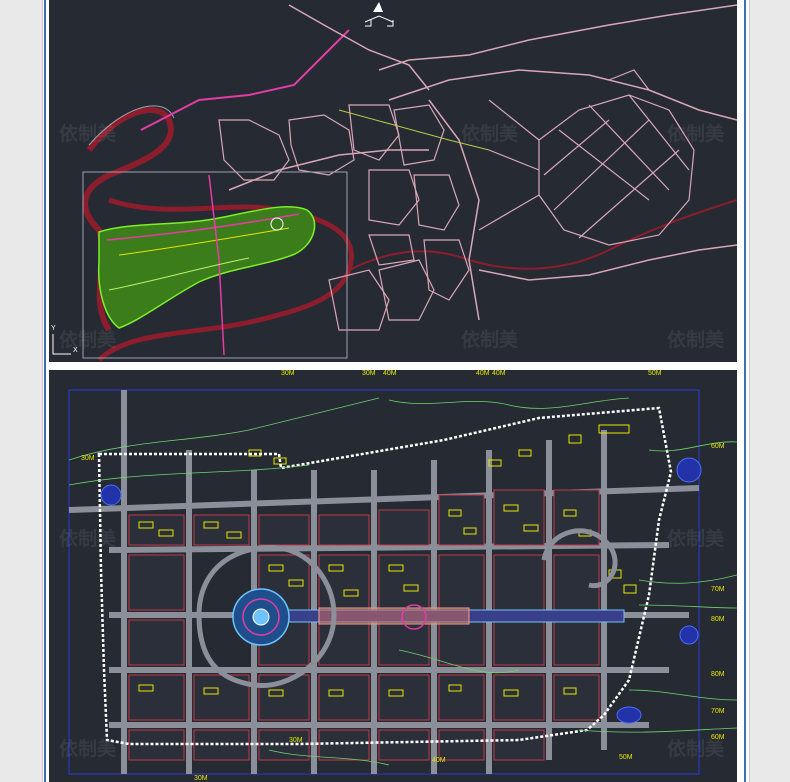 Image resolution: width=790 pixels, height=782 pixels. I want to click on city-grid-east, so click(586, 157).